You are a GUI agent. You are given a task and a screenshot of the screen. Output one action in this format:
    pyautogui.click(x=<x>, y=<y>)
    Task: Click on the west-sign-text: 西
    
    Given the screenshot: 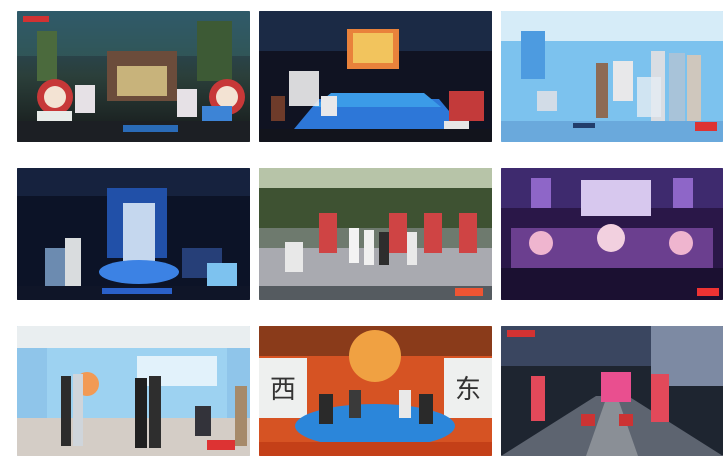 What is the action you would take?
    pyautogui.click(x=283, y=390)
    